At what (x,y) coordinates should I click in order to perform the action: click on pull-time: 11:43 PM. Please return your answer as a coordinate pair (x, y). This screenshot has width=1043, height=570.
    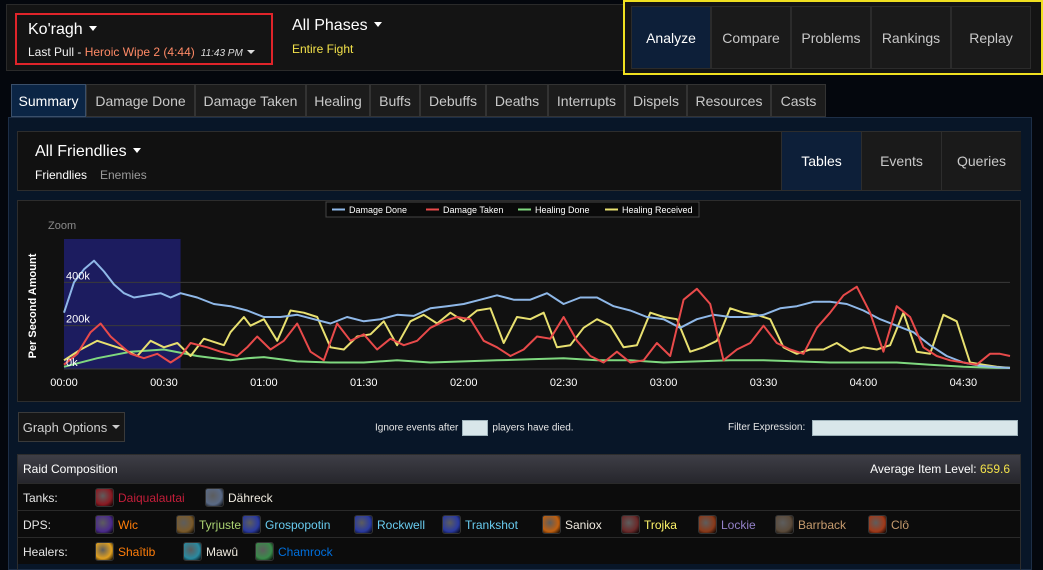
    Looking at the image, I should click on (221, 53).